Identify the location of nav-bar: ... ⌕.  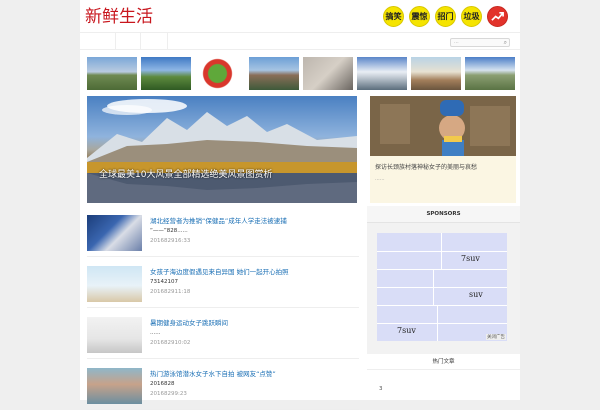
(300, 41).